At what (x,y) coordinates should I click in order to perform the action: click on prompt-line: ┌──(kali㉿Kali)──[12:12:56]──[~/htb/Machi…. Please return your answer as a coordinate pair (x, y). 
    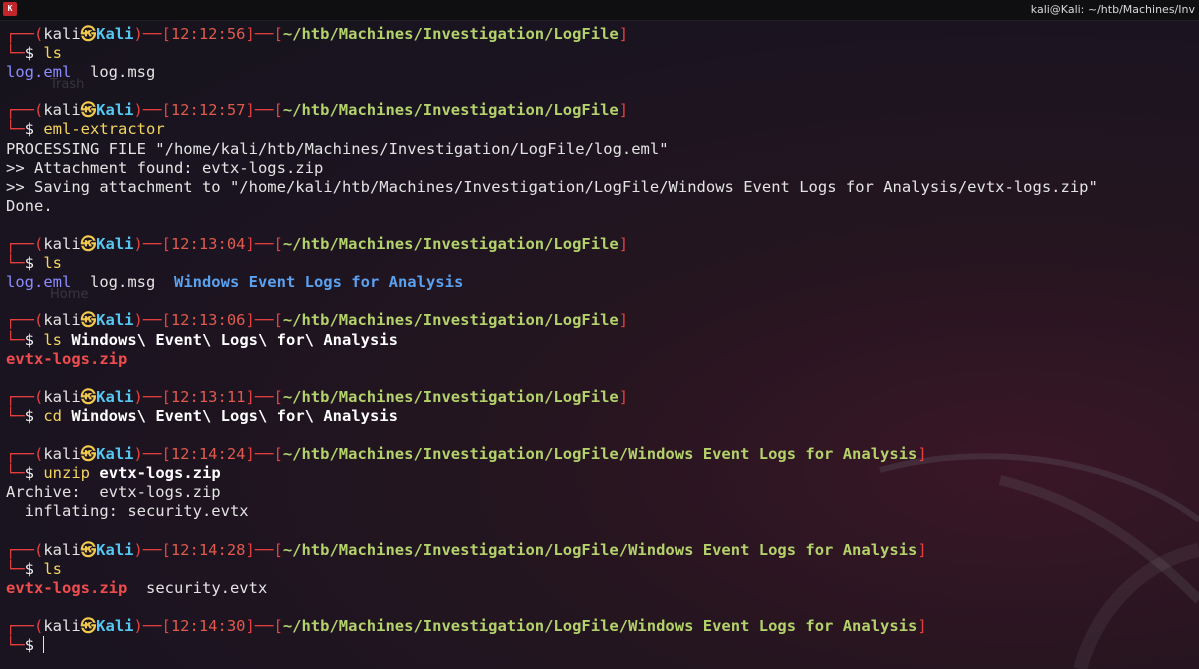
    Looking at the image, I should click on (602, 34).